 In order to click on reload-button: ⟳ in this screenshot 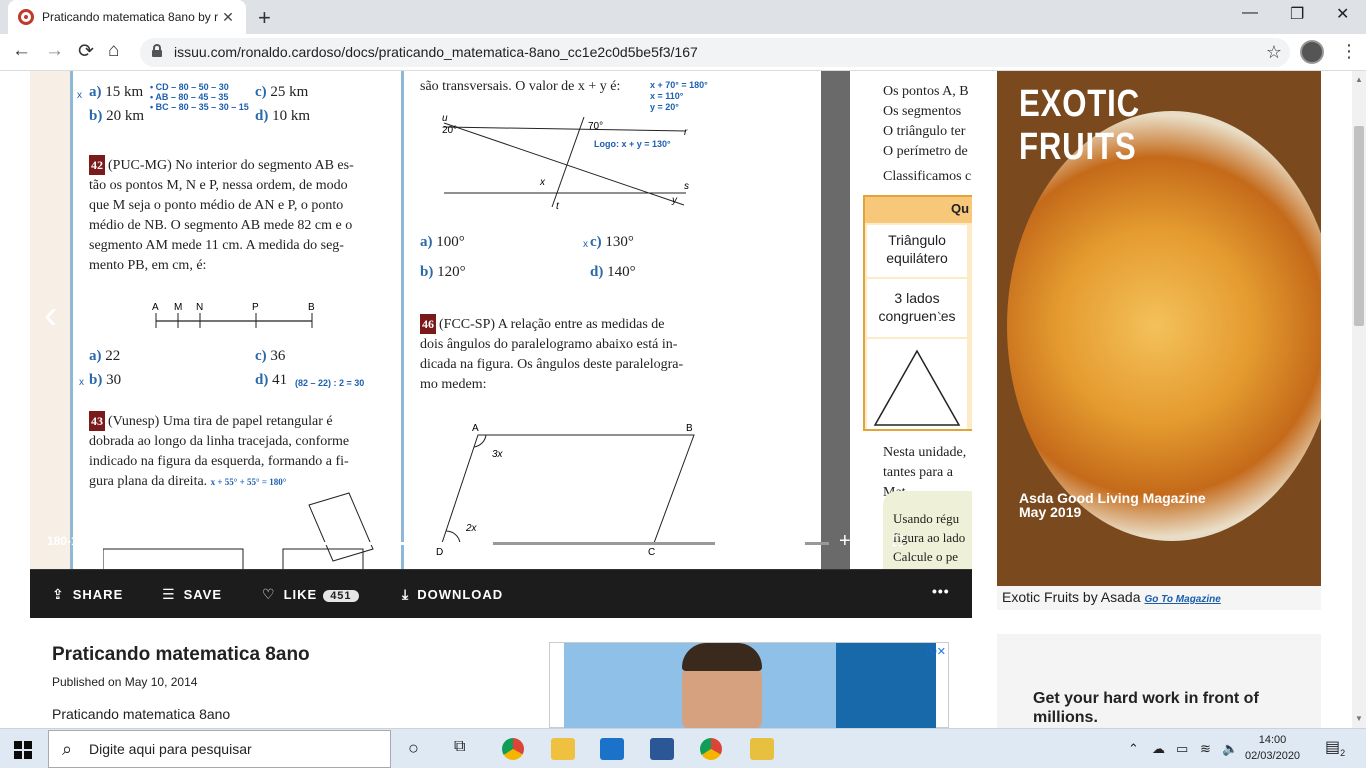, I will do `click(86, 51)`.